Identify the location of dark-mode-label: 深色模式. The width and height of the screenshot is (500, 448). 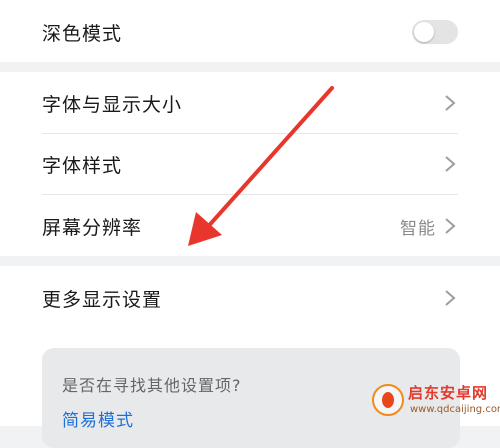
(82, 33).